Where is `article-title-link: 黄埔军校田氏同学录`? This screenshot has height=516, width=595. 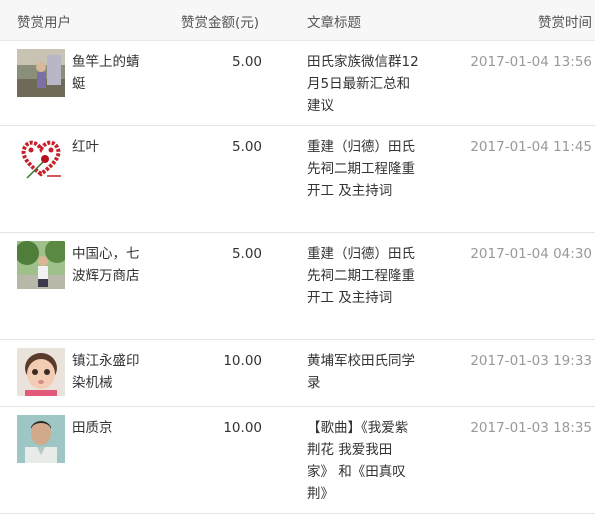 article-title-link: 黄埔军校田氏同学录 is located at coordinates (363, 372).